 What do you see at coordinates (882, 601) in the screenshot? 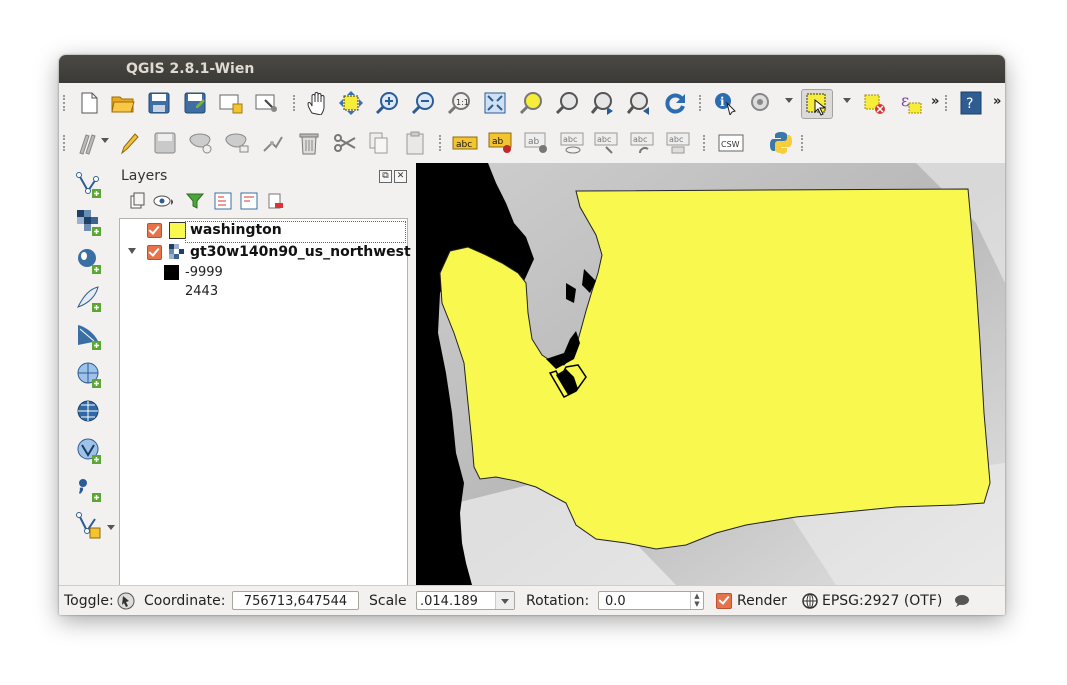
I see `crs-status: EPSG:2927 (OTF)` at bounding box center [882, 601].